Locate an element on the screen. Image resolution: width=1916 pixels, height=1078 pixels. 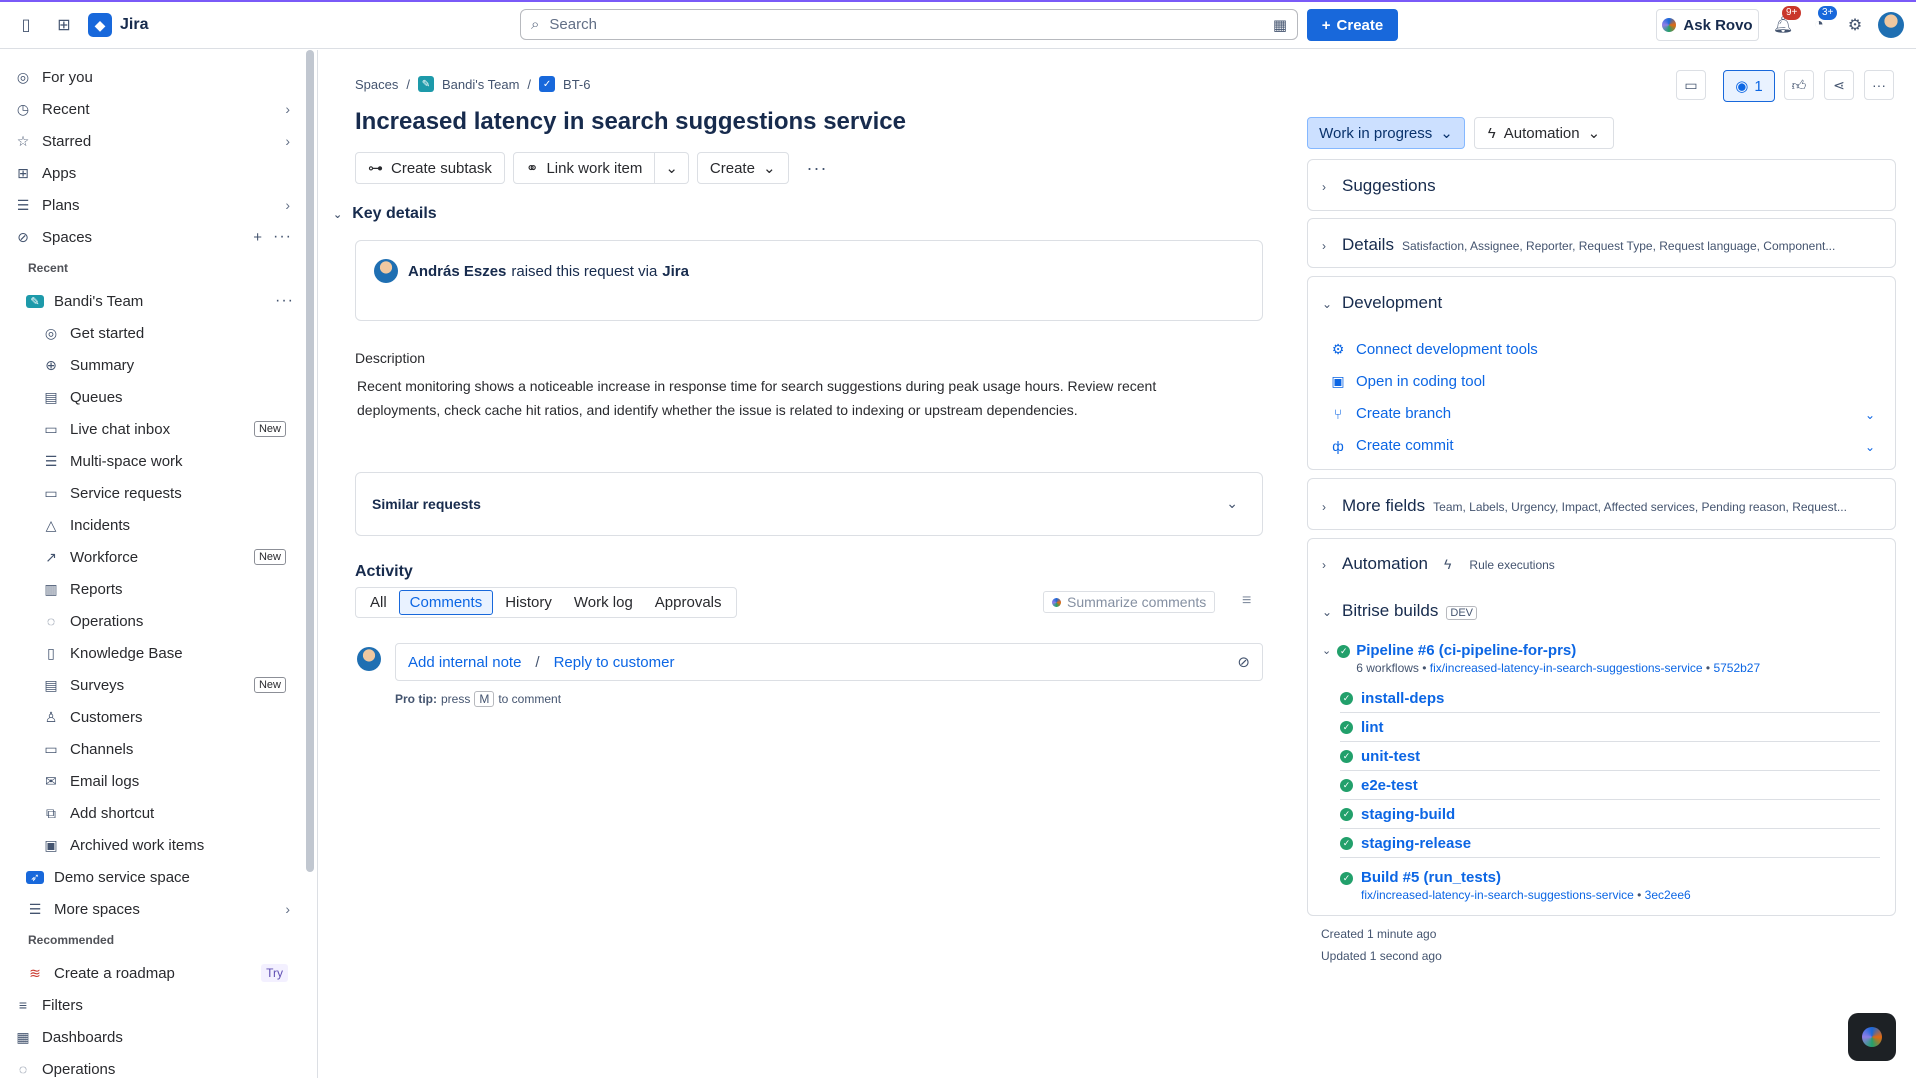
sidebar-item-demo-service-space: ➶ Demo service space is located at coordinates (160, 877).